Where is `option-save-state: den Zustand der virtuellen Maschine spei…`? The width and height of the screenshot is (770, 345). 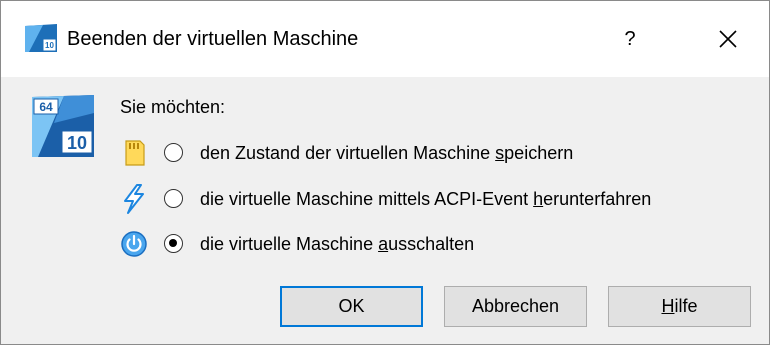 option-save-state: den Zustand der virtuellen Maschine spei… is located at coordinates (397, 153).